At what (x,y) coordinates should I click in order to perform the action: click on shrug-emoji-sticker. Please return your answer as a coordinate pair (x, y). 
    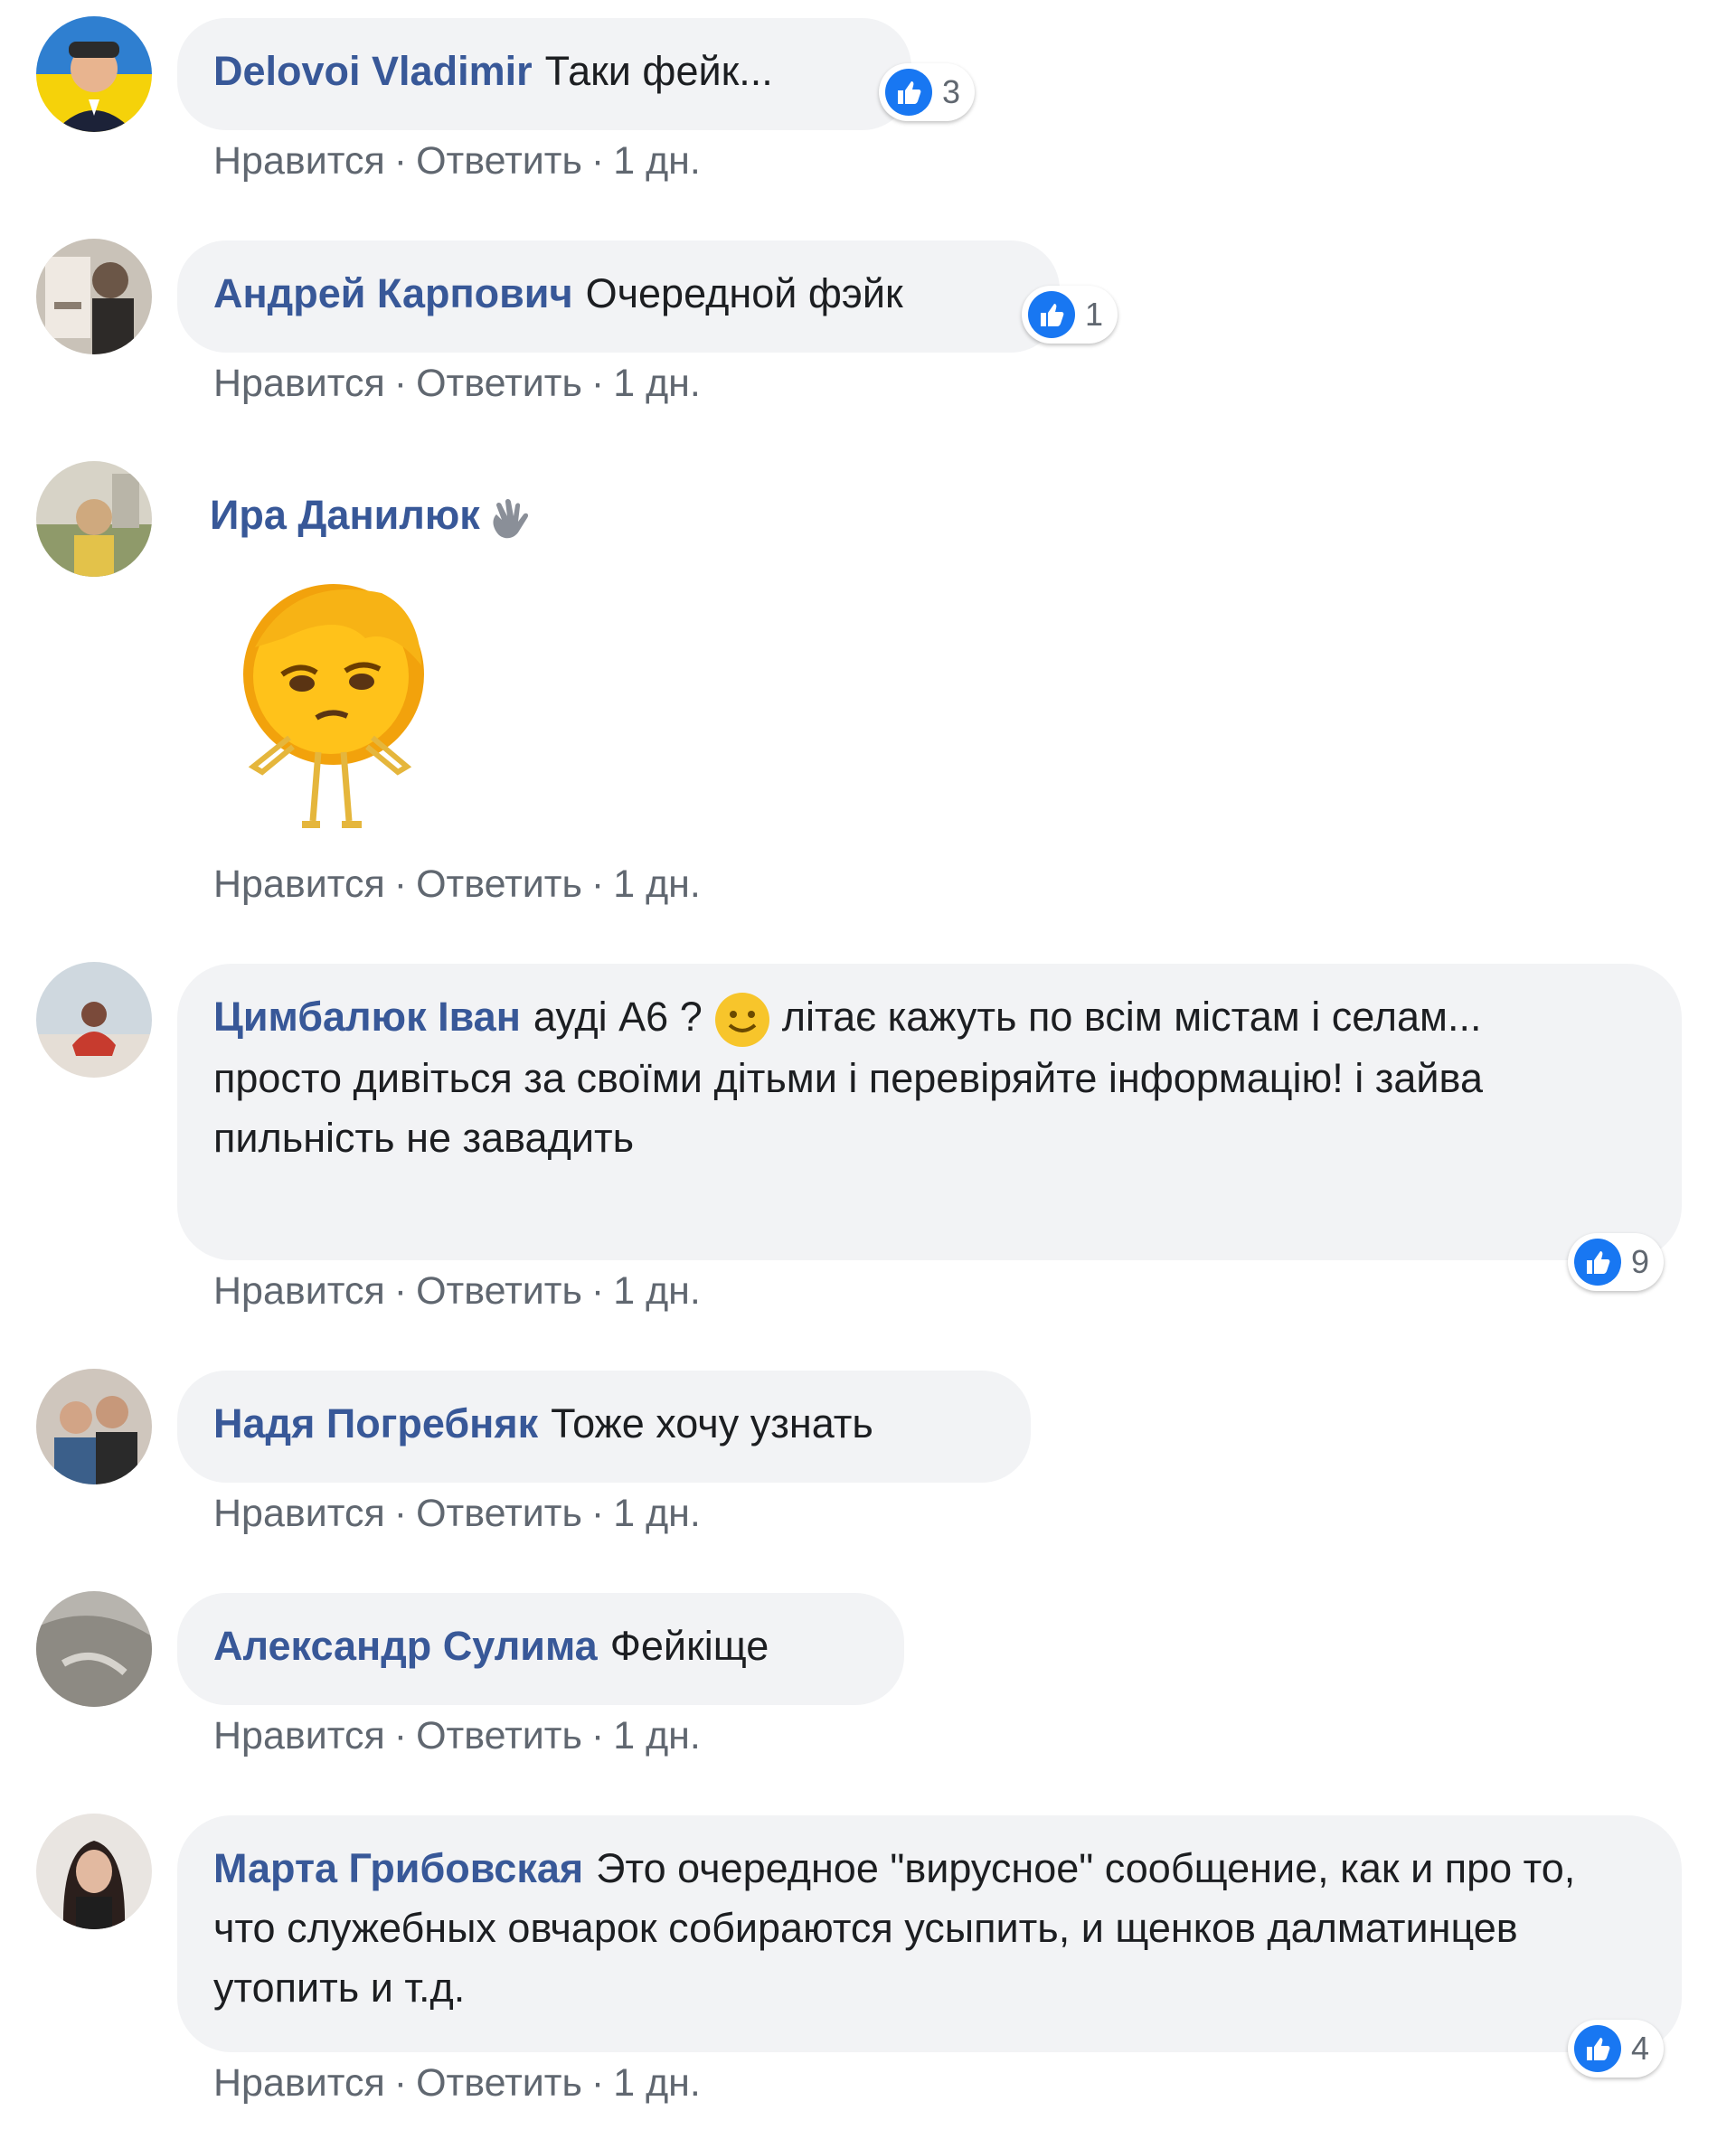
    Looking at the image, I should click on (334, 706).